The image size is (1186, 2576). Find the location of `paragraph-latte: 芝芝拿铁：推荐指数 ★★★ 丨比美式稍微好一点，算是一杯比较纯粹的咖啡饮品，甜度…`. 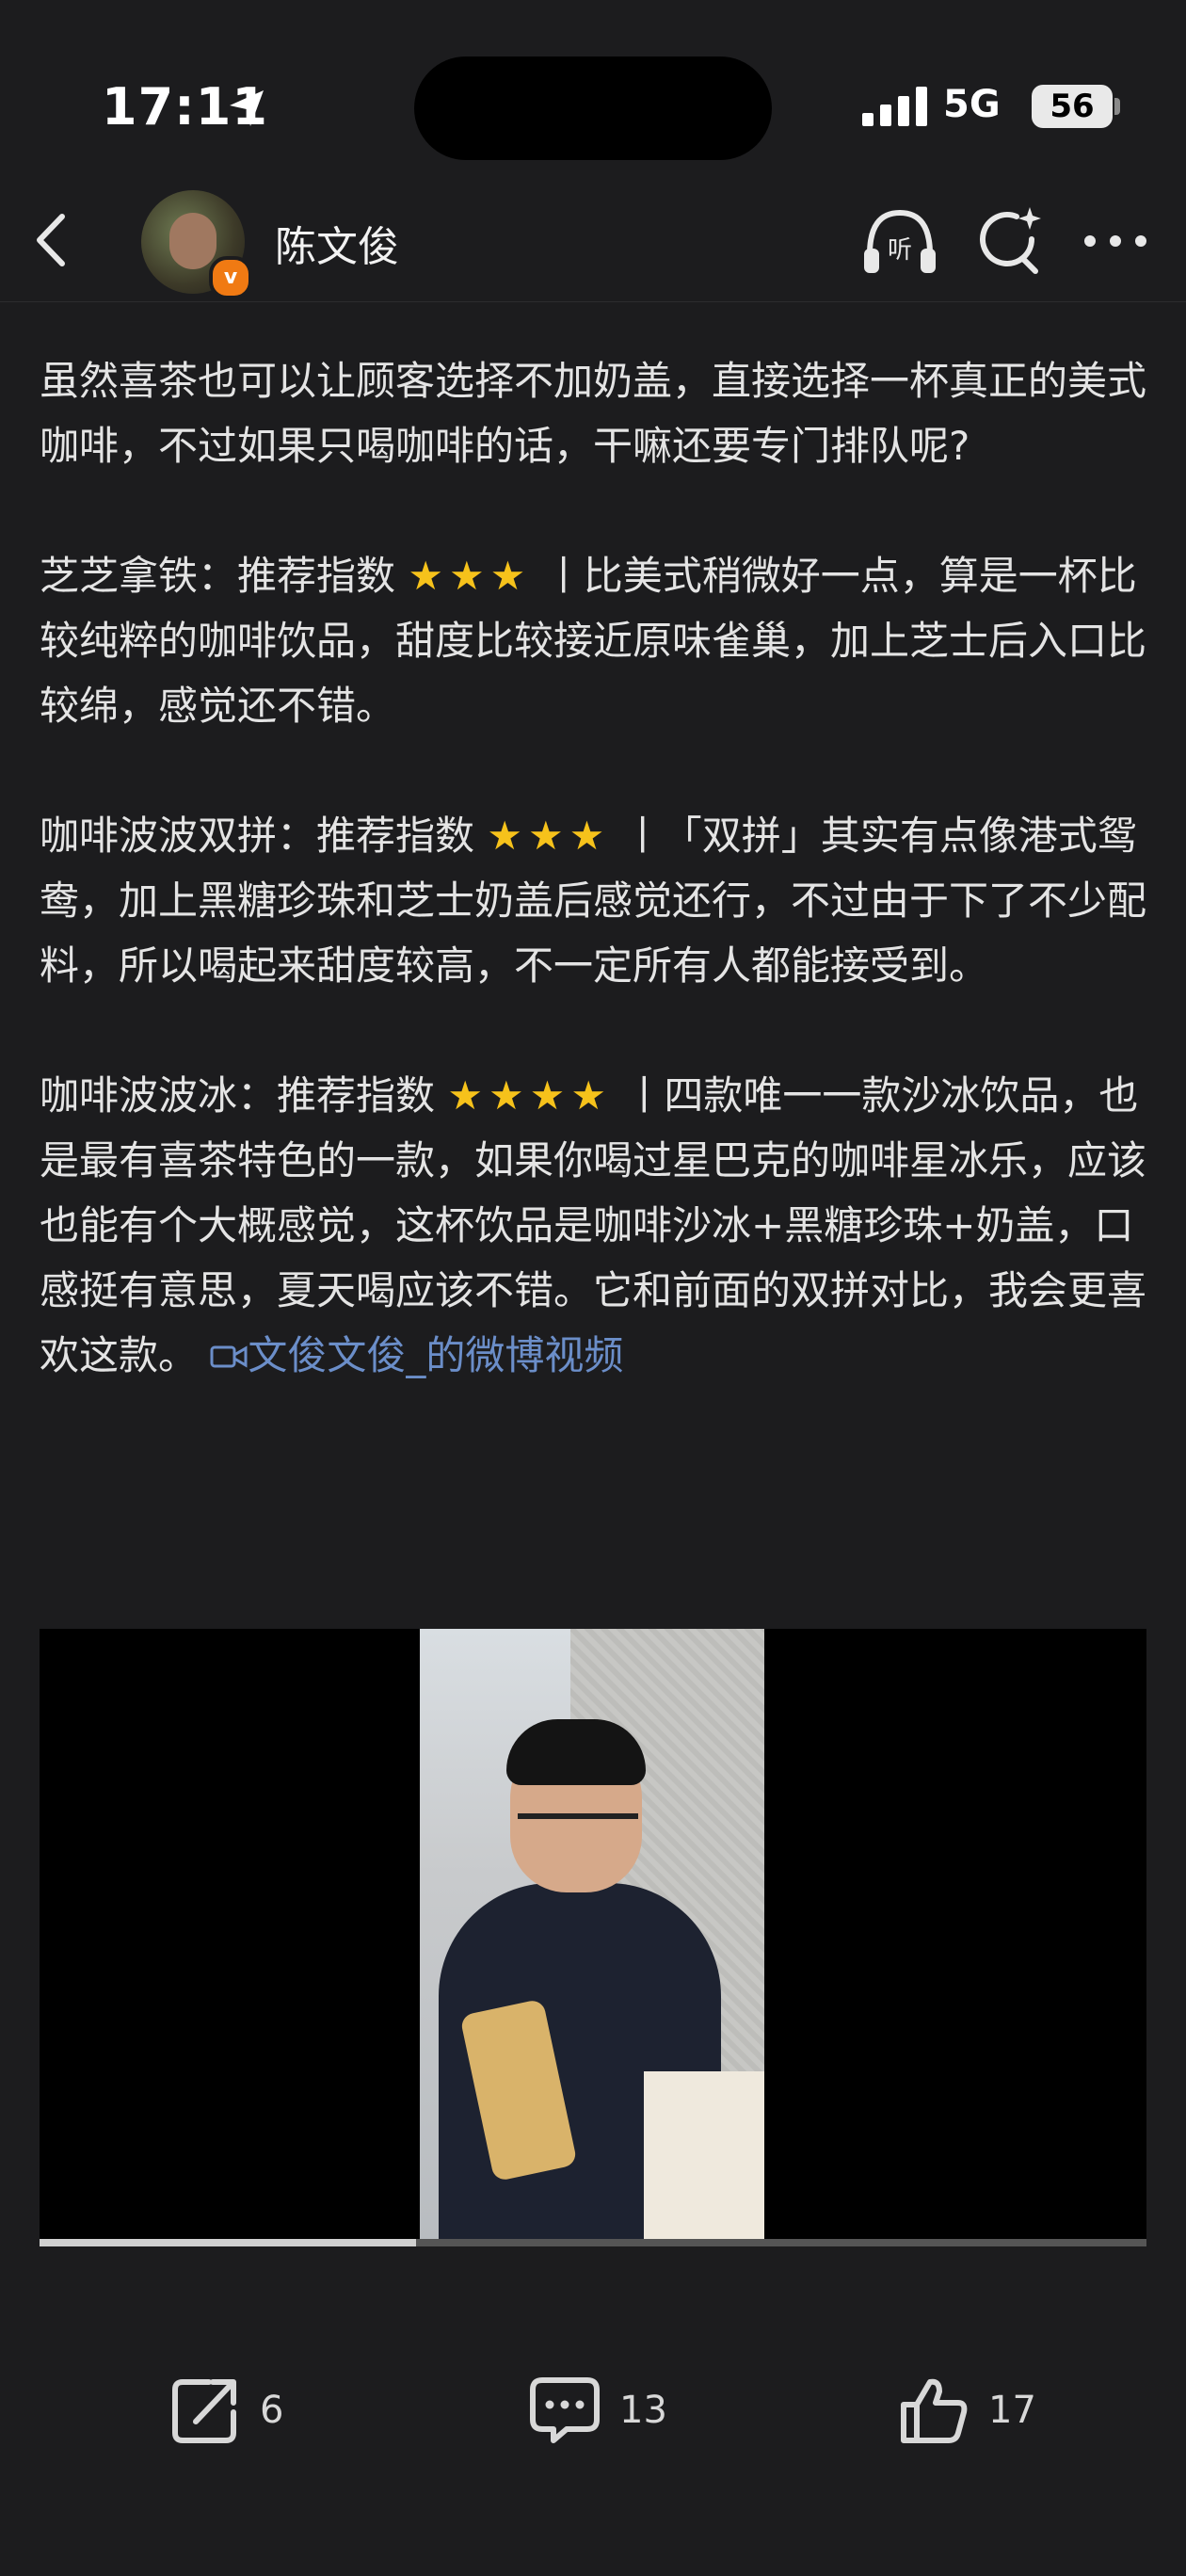

paragraph-latte: 芝芝拿铁：推荐指数 ★★★ 丨比美式稍微好一点，算是一杯比较纯粹的咖啡饮品，甜度… is located at coordinates (595, 640).